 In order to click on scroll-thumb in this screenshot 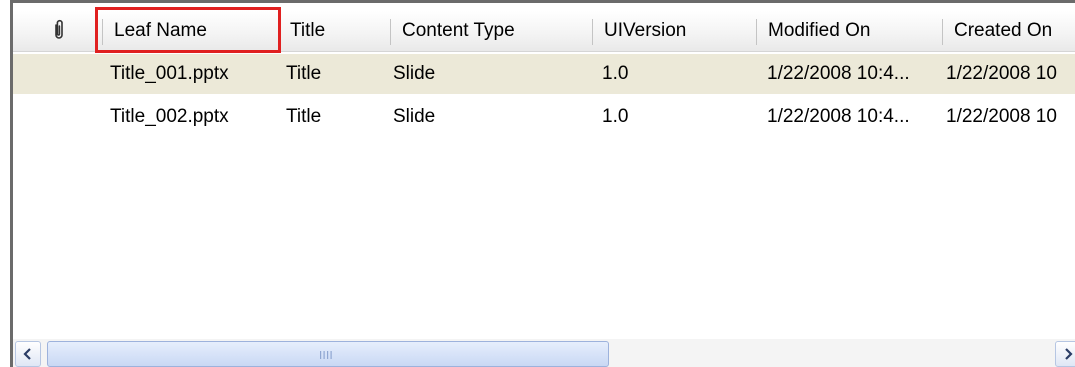, I will do `click(328, 354)`.